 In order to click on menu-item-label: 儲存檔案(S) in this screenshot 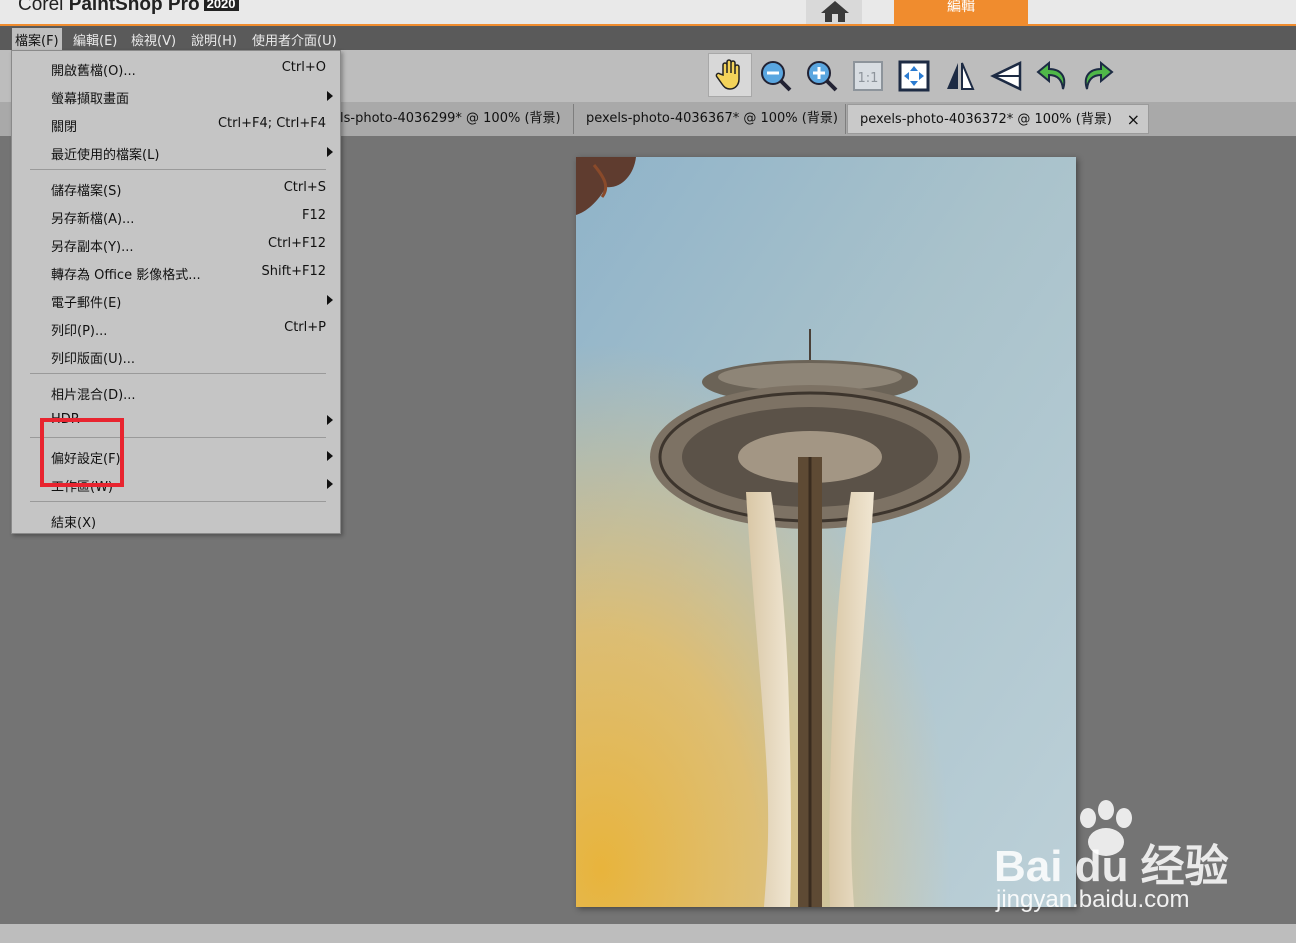, I will do `click(86, 191)`.